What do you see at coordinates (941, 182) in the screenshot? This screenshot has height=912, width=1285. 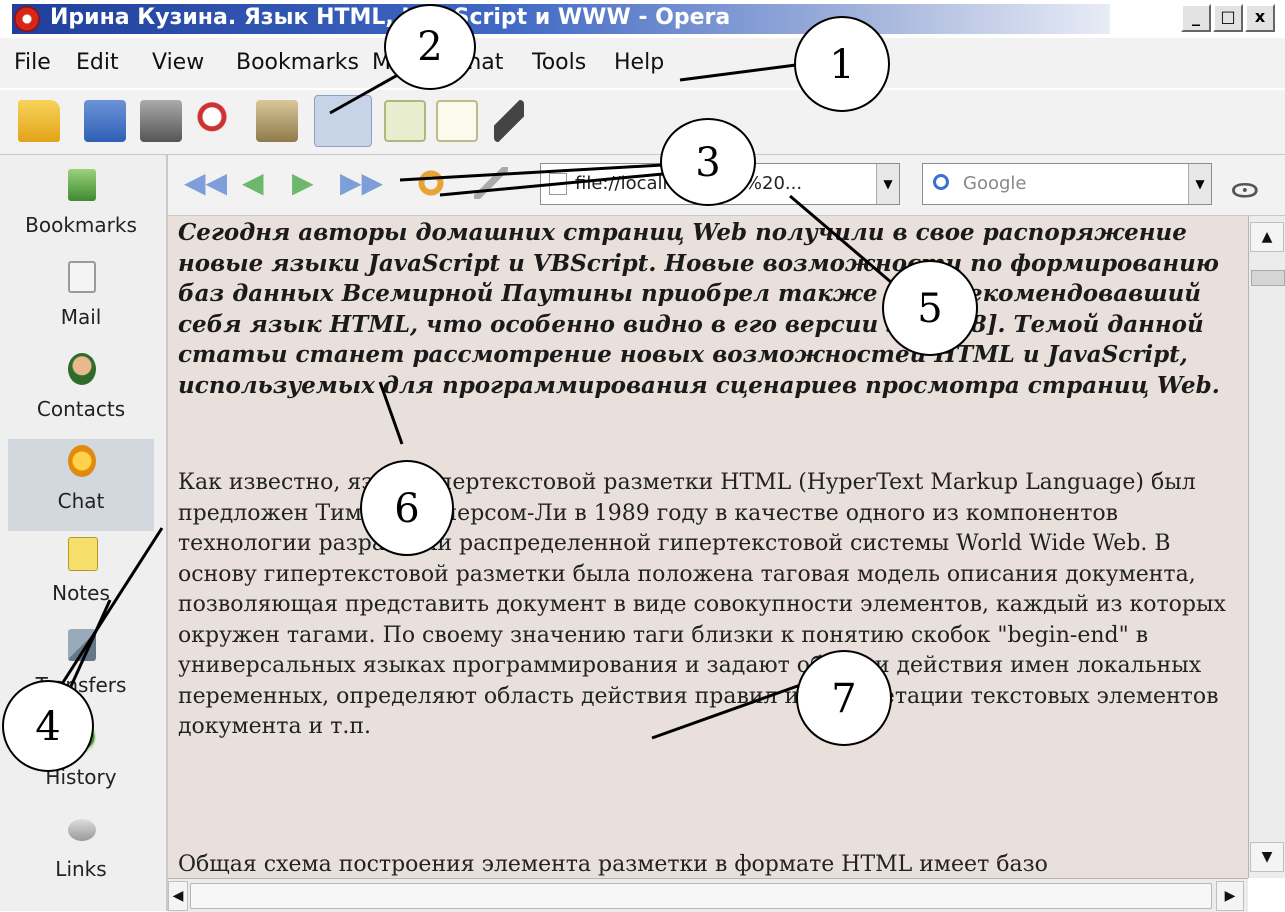 I see `search-icon` at bounding box center [941, 182].